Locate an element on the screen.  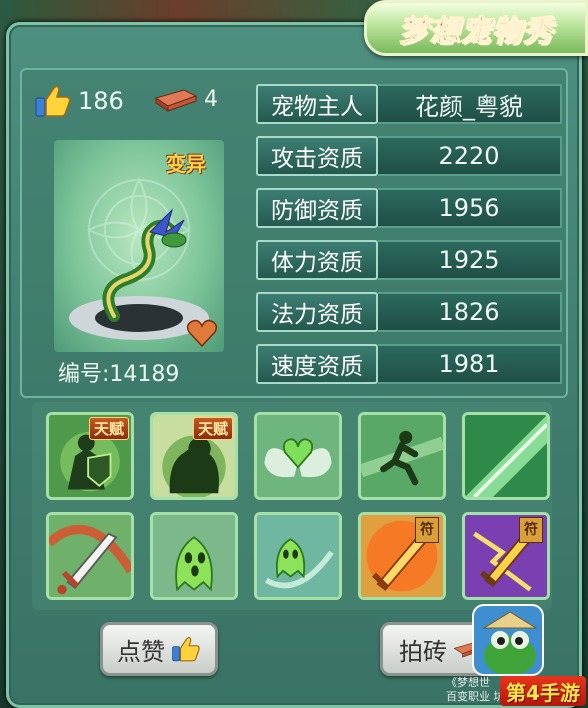
likes-counter: 186 is located at coordinates (79, 101).